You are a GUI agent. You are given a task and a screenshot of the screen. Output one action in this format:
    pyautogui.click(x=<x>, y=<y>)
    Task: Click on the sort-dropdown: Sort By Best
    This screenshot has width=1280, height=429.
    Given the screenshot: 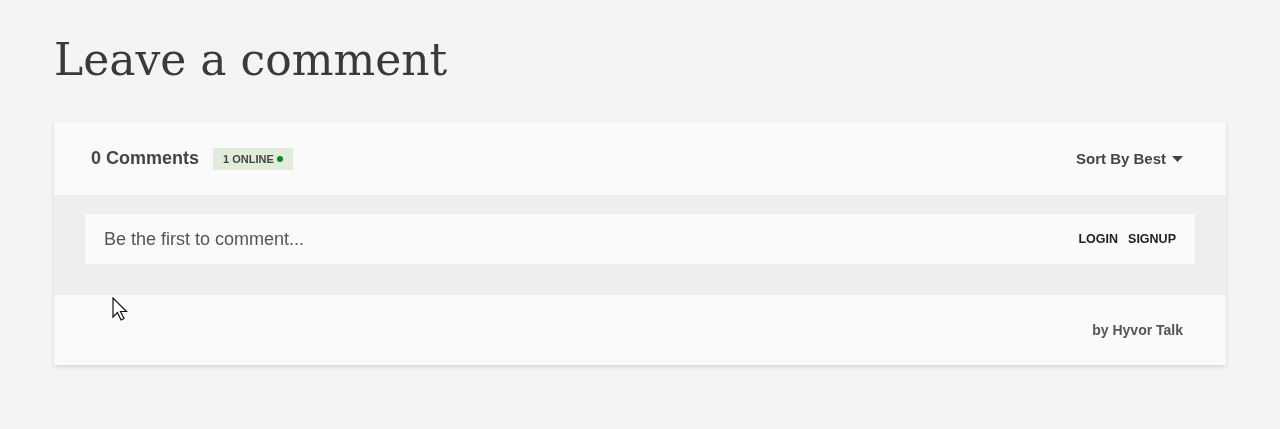 What is the action you would take?
    pyautogui.click(x=1129, y=158)
    